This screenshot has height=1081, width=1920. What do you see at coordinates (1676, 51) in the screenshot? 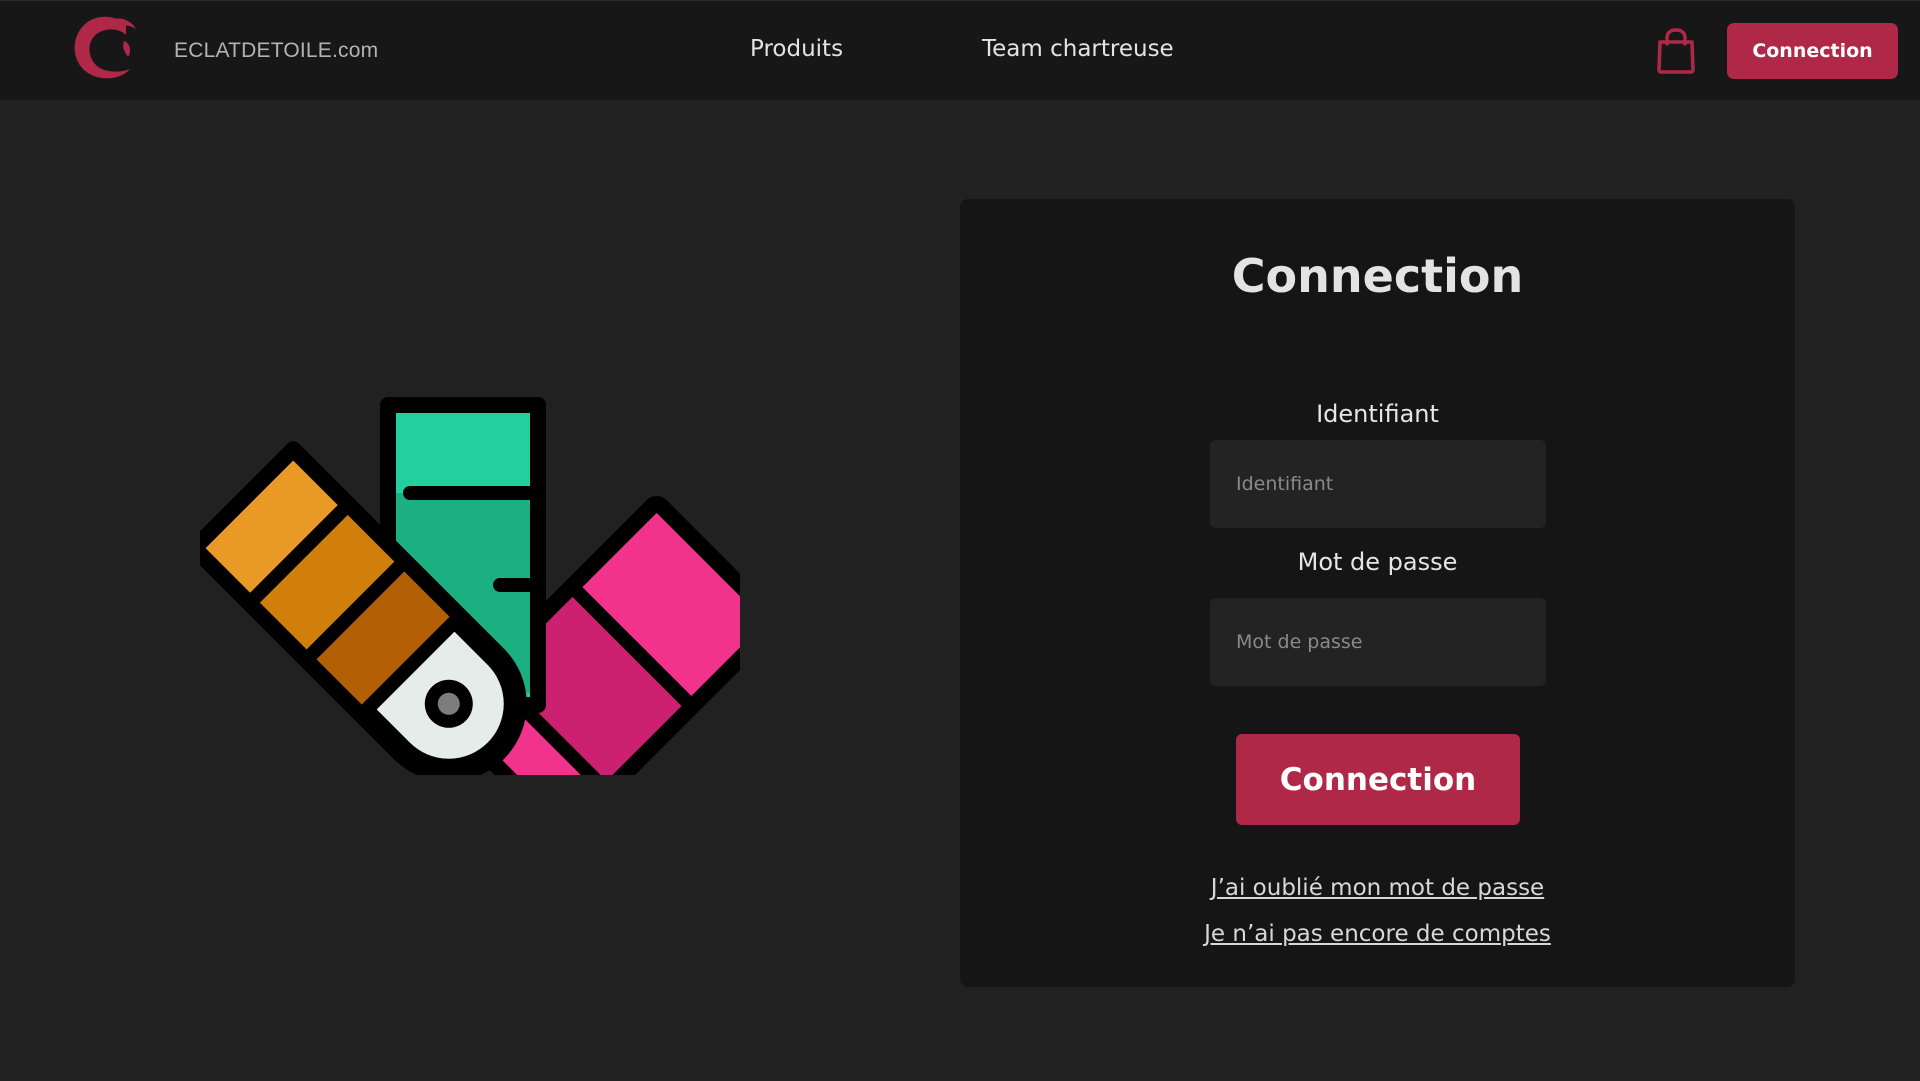
I see `shopping-bag-icon` at bounding box center [1676, 51].